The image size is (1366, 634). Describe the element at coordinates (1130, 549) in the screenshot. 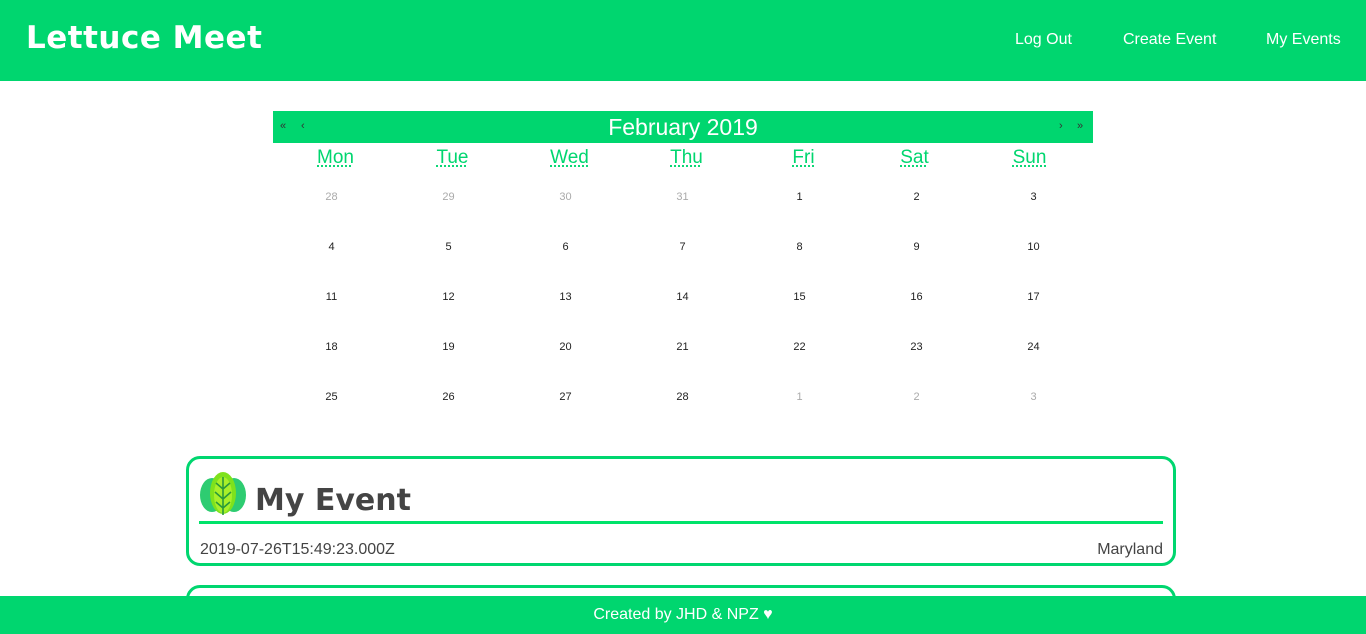

I see `event-location: Maryland` at that location.